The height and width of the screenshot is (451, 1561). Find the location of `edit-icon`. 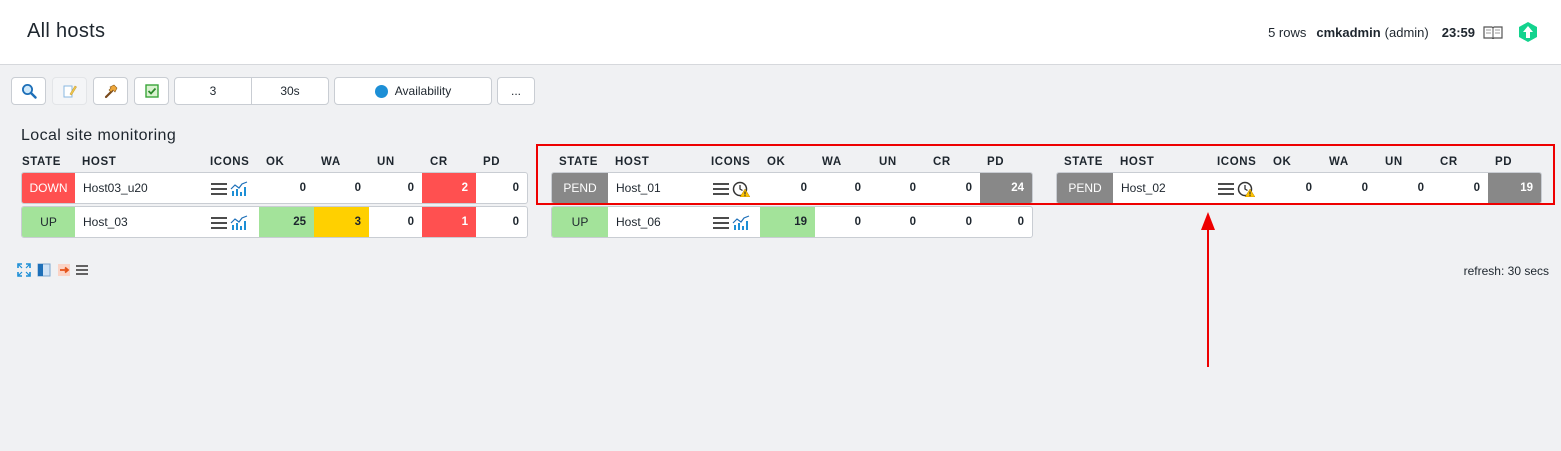

edit-icon is located at coordinates (70, 91).